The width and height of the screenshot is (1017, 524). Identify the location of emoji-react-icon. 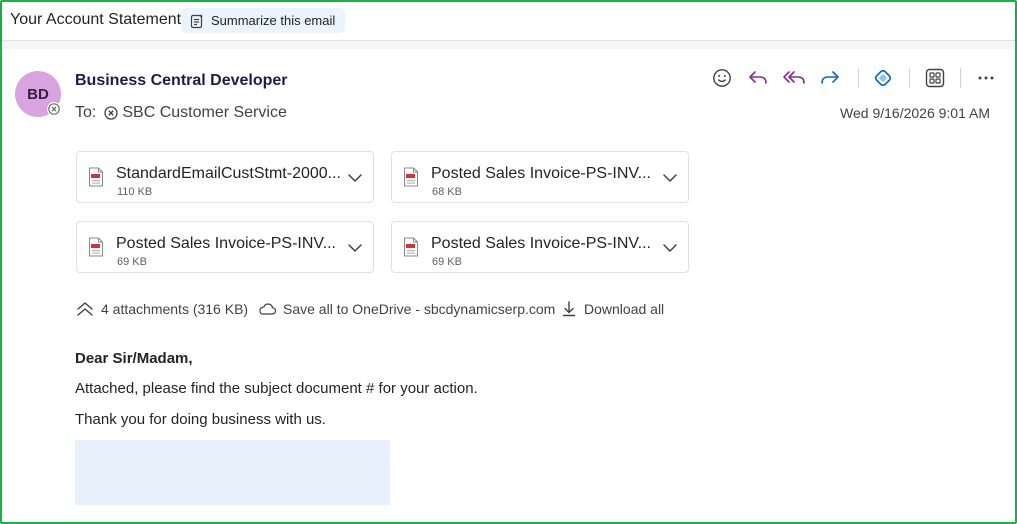
(722, 78).